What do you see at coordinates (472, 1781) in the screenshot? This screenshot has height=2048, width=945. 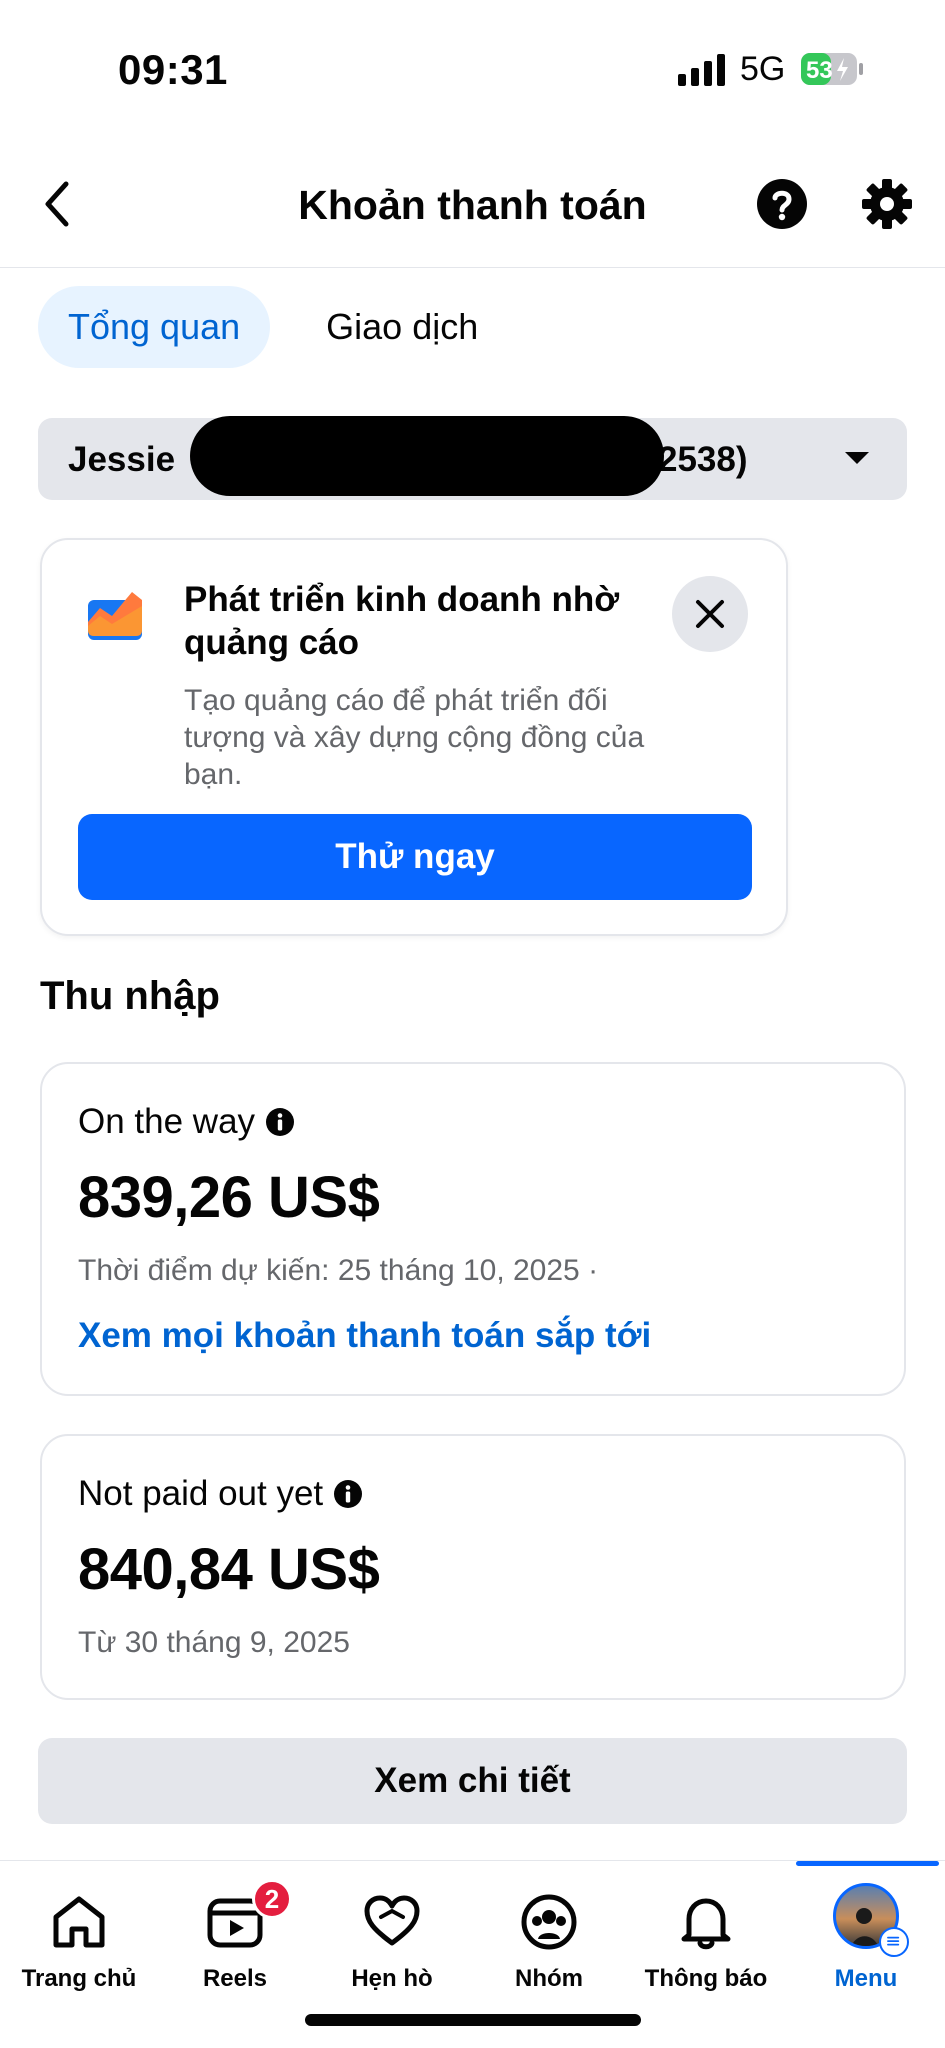 I see `view-details-button: Xem chi tiết` at bounding box center [472, 1781].